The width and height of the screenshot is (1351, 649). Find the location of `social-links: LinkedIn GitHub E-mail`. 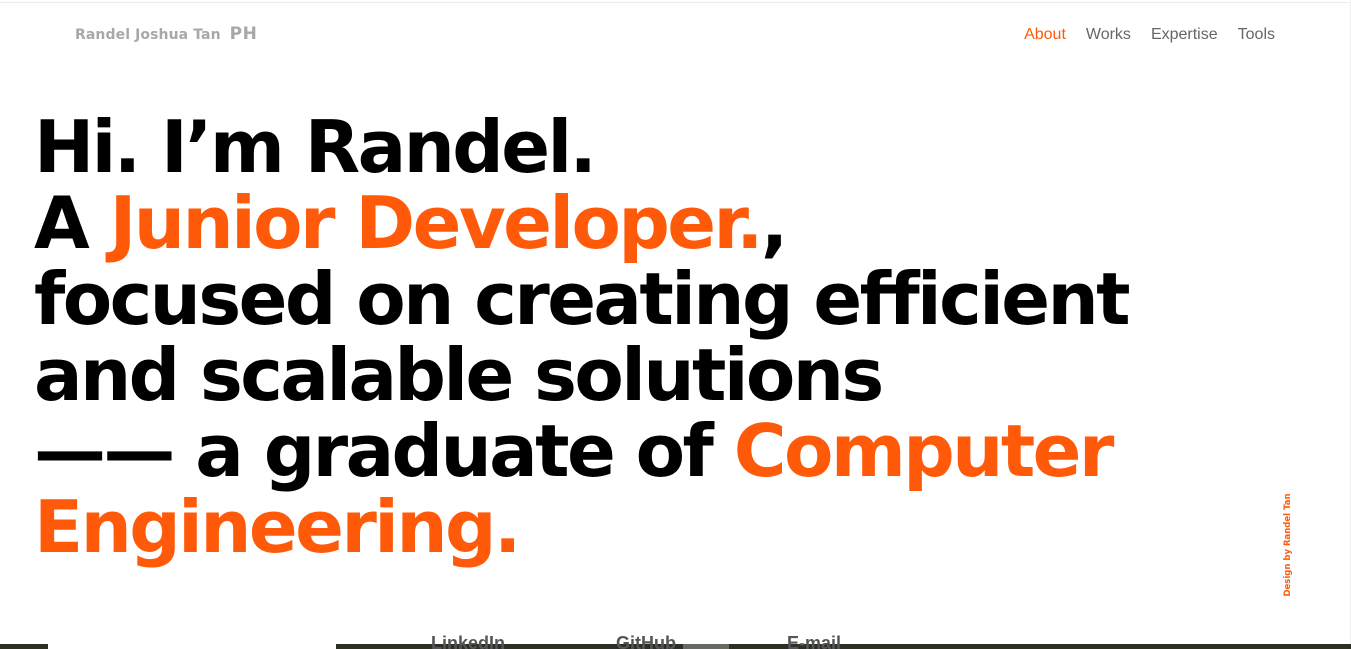

social-links: LinkedIn GitHub E-mail is located at coordinates (675, 641).